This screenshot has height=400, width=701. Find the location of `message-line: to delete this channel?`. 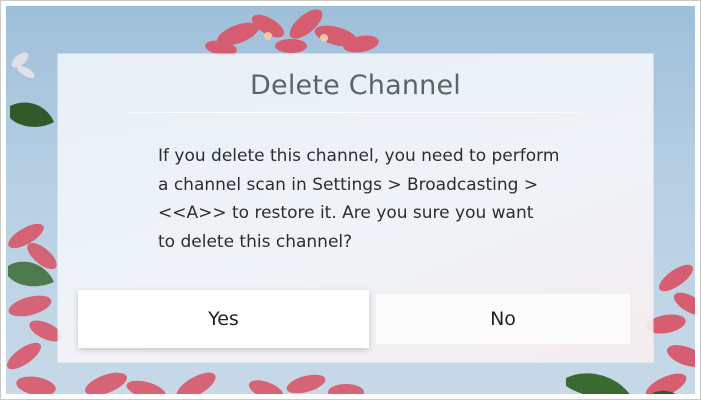

message-line: to delete this channel? is located at coordinates (255, 241).